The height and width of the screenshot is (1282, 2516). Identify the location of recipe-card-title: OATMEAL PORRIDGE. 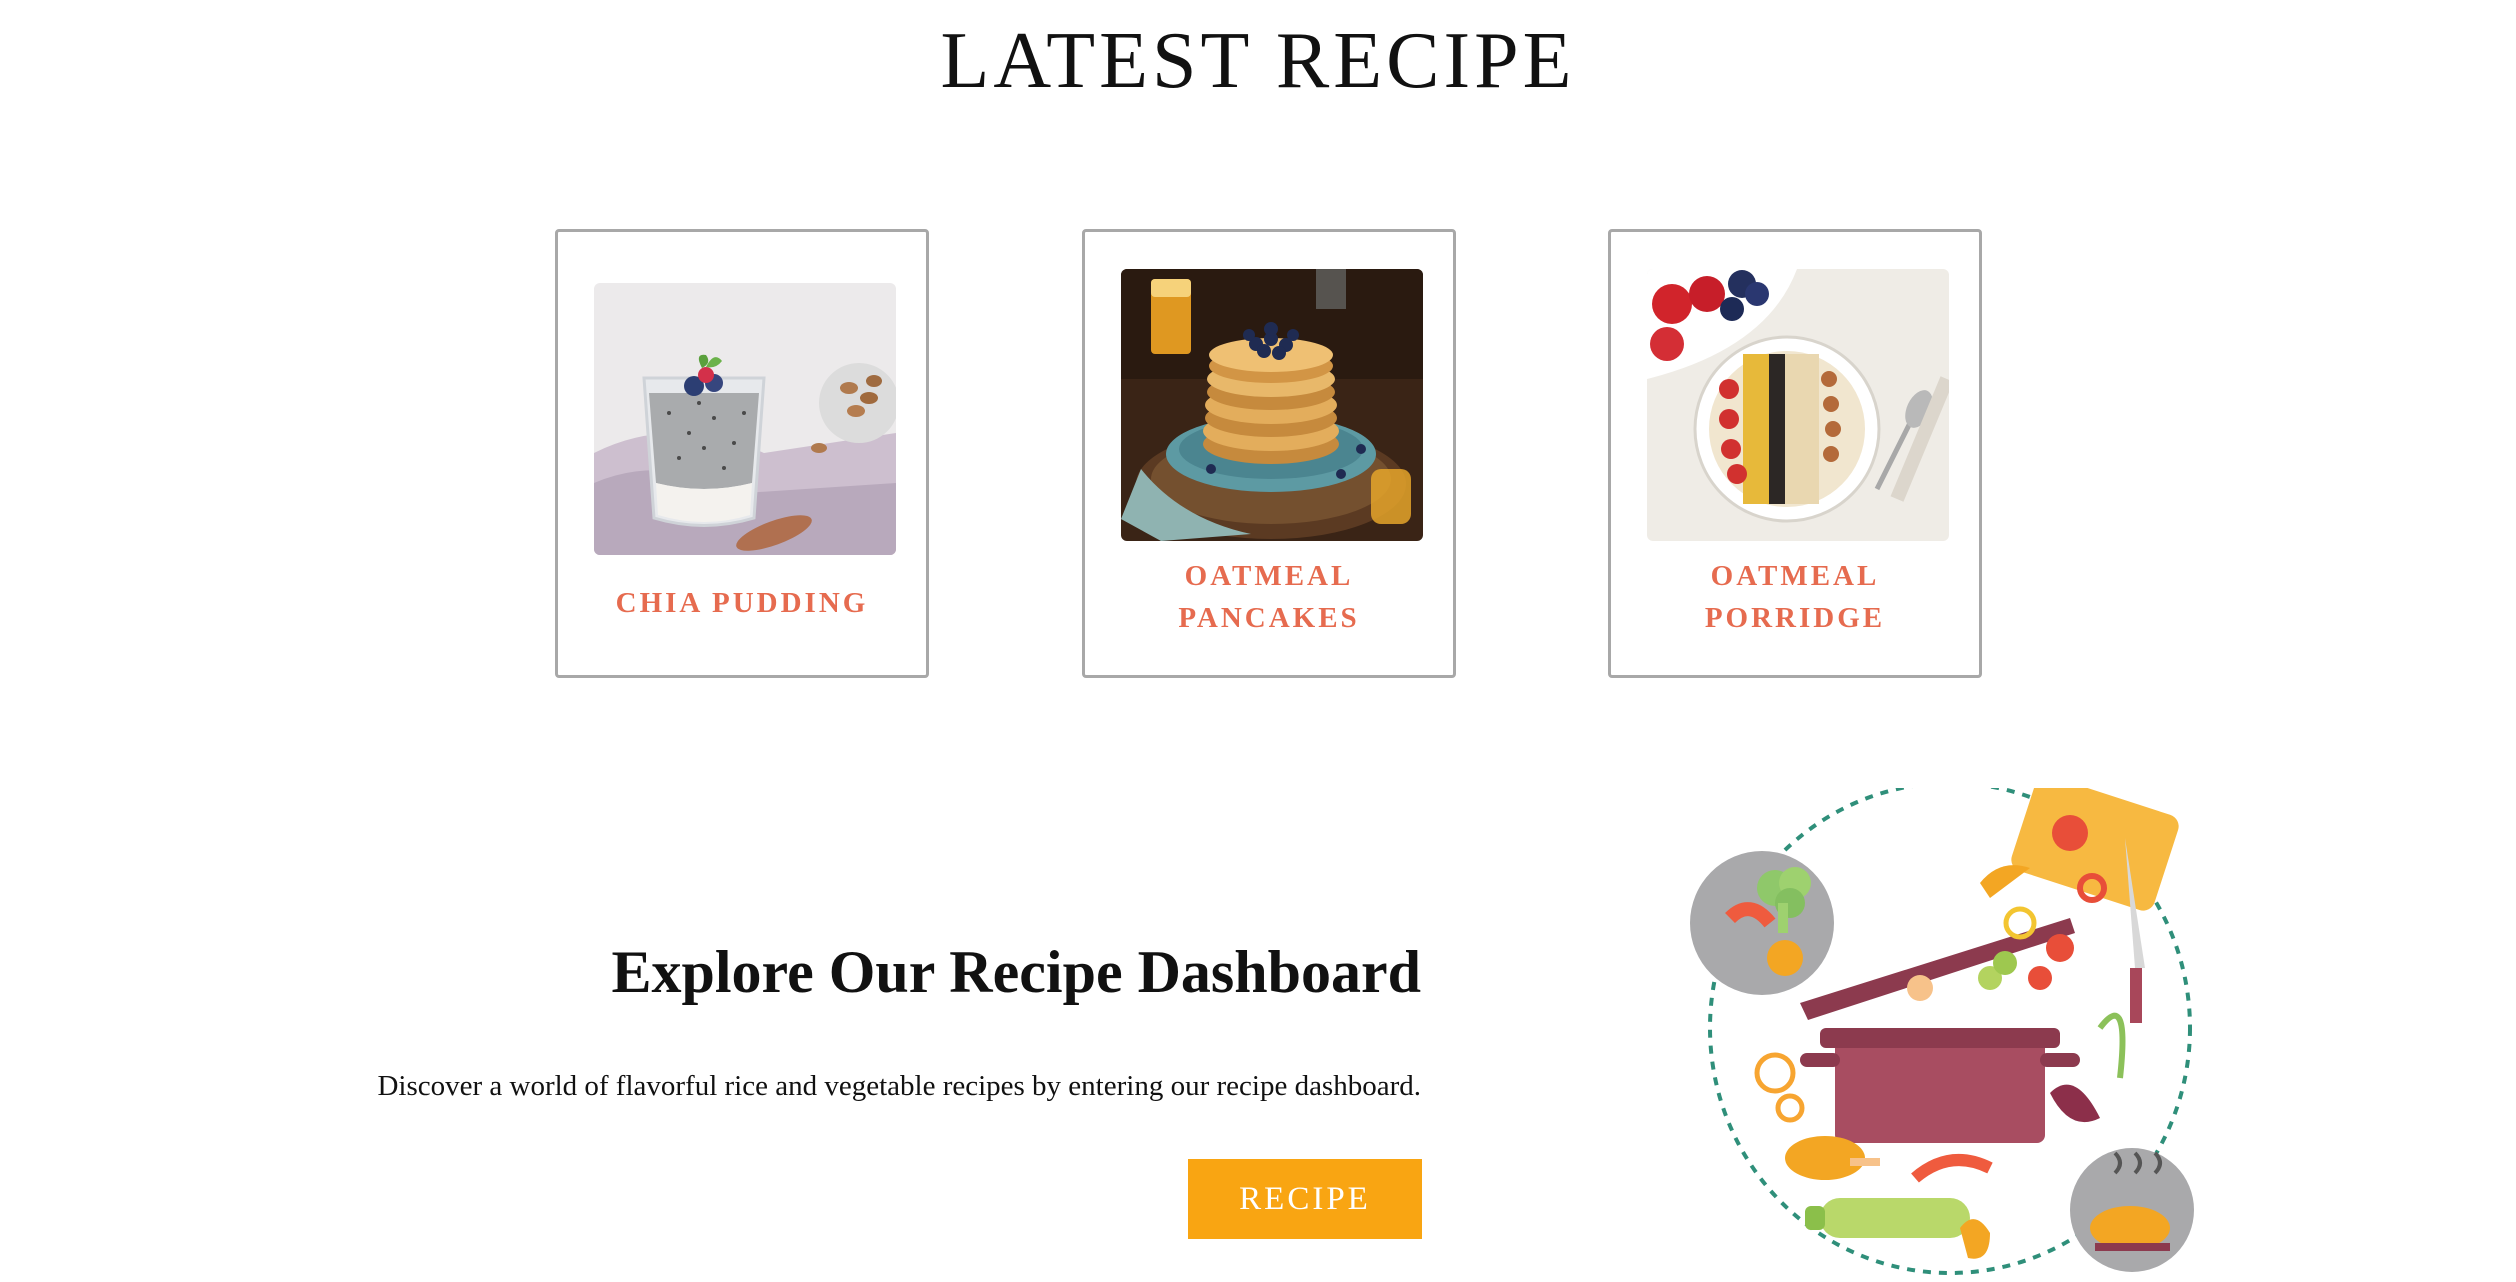
(1795, 597).